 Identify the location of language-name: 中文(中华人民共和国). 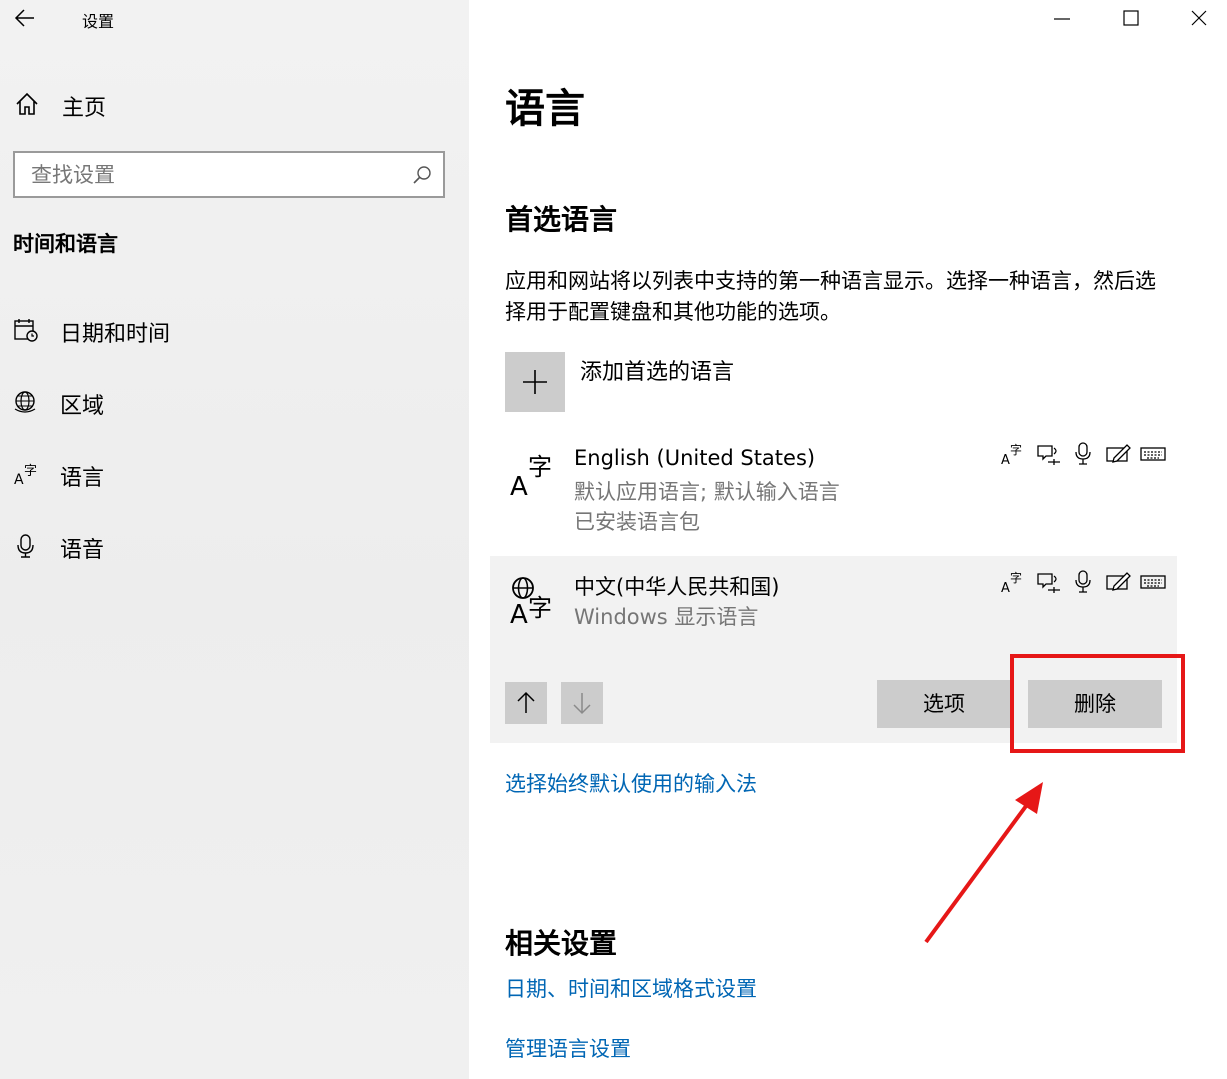
(677, 587).